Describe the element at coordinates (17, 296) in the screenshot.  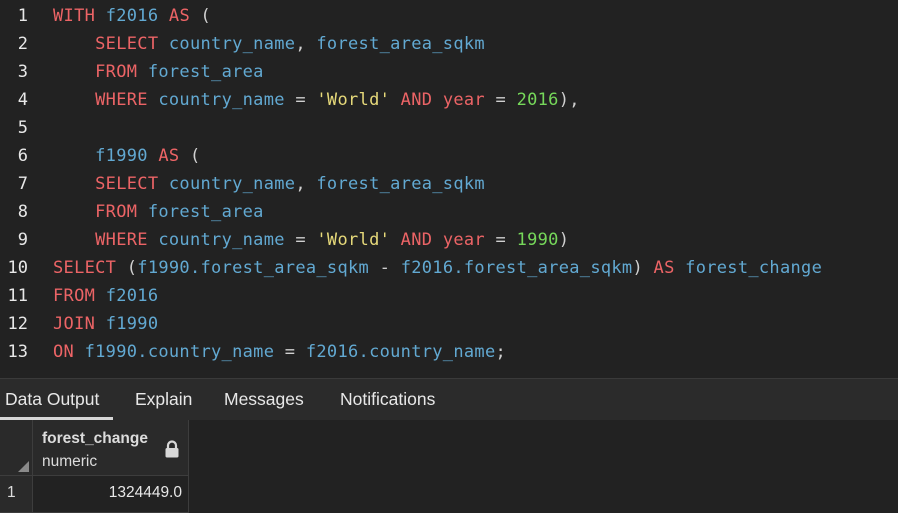
I see `line-number: 11` at that location.